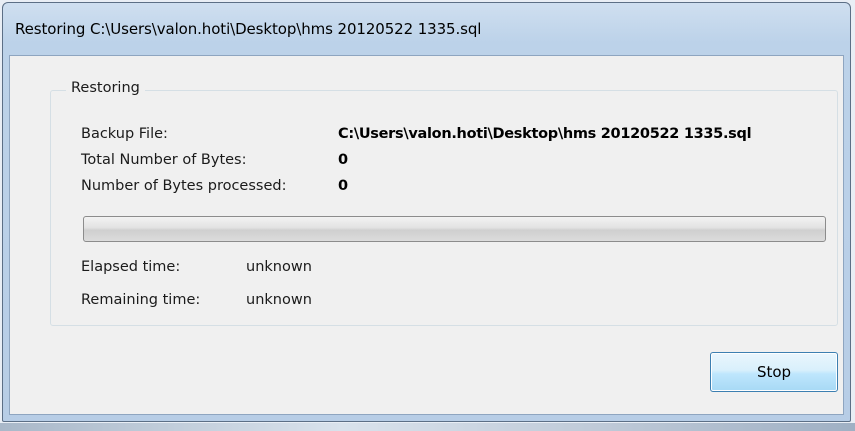  What do you see at coordinates (427, 427) in the screenshot?
I see `desktop-background-strip` at bounding box center [427, 427].